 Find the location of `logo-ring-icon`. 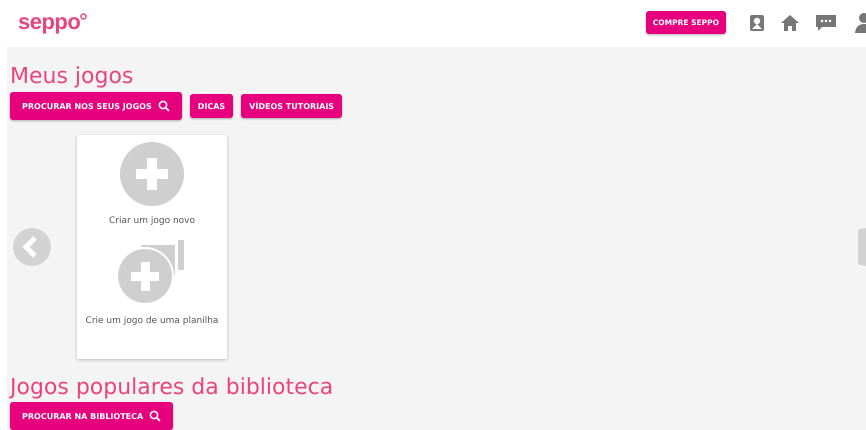

logo-ring-icon is located at coordinates (84, 16).